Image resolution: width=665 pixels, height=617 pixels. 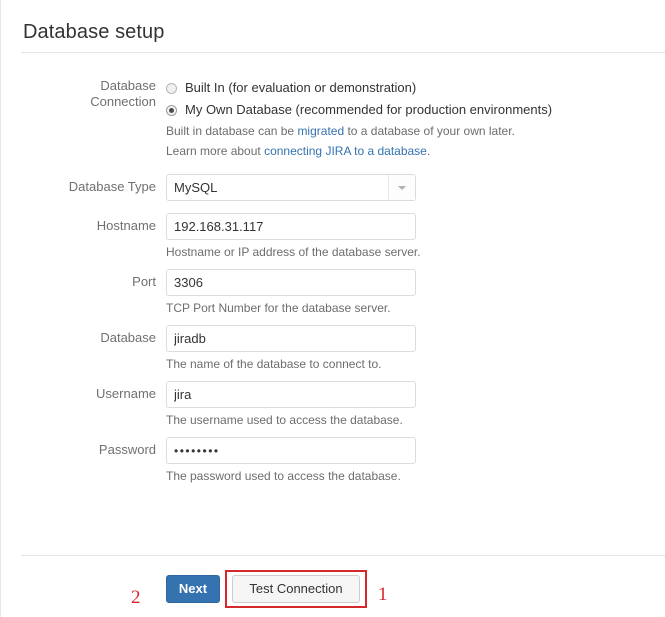 I want to click on database-type-control: MySQL, so click(x=415, y=187).